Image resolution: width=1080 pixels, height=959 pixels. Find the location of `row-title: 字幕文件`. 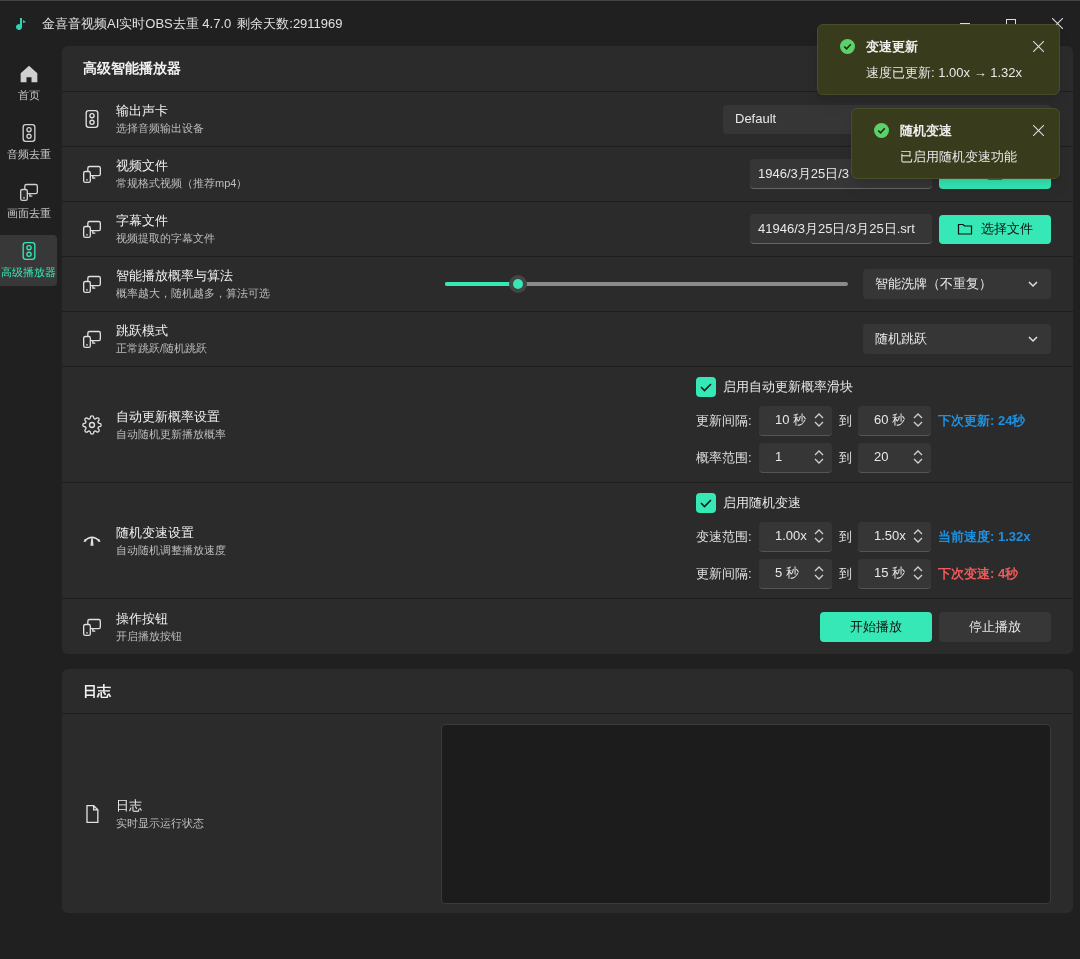

row-title: 字幕文件 is located at coordinates (142, 221).